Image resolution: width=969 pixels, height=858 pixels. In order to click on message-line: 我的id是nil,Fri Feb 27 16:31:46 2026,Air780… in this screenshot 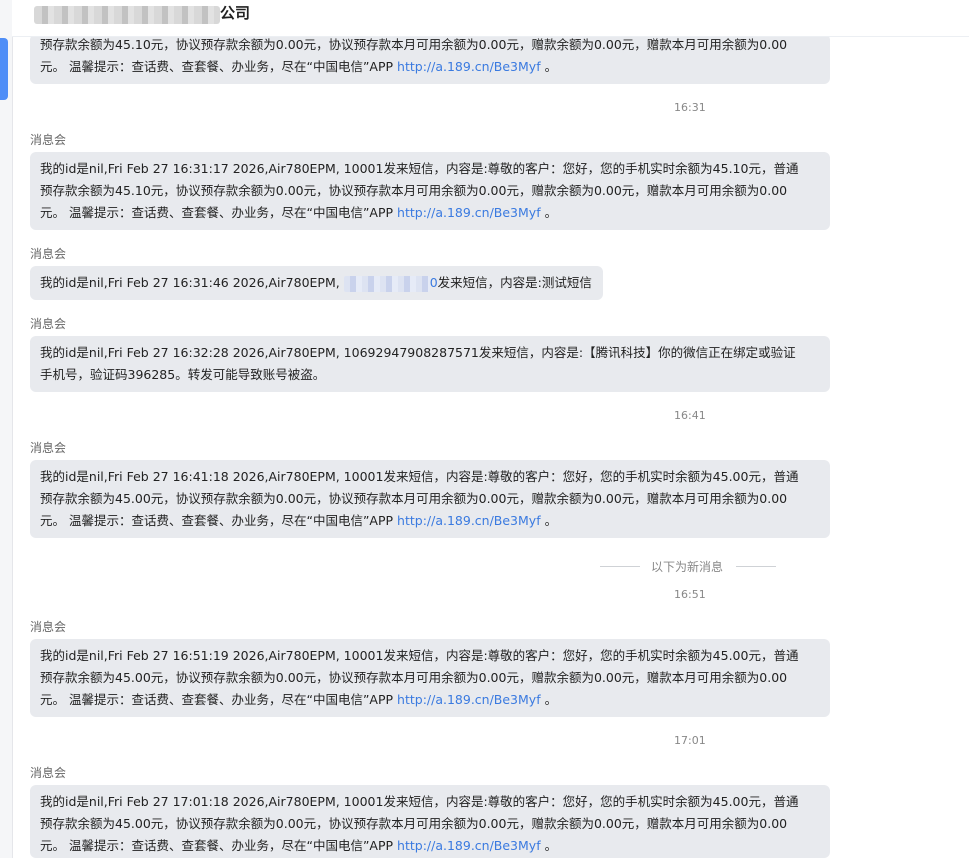, I will do `click(192, 282)`.